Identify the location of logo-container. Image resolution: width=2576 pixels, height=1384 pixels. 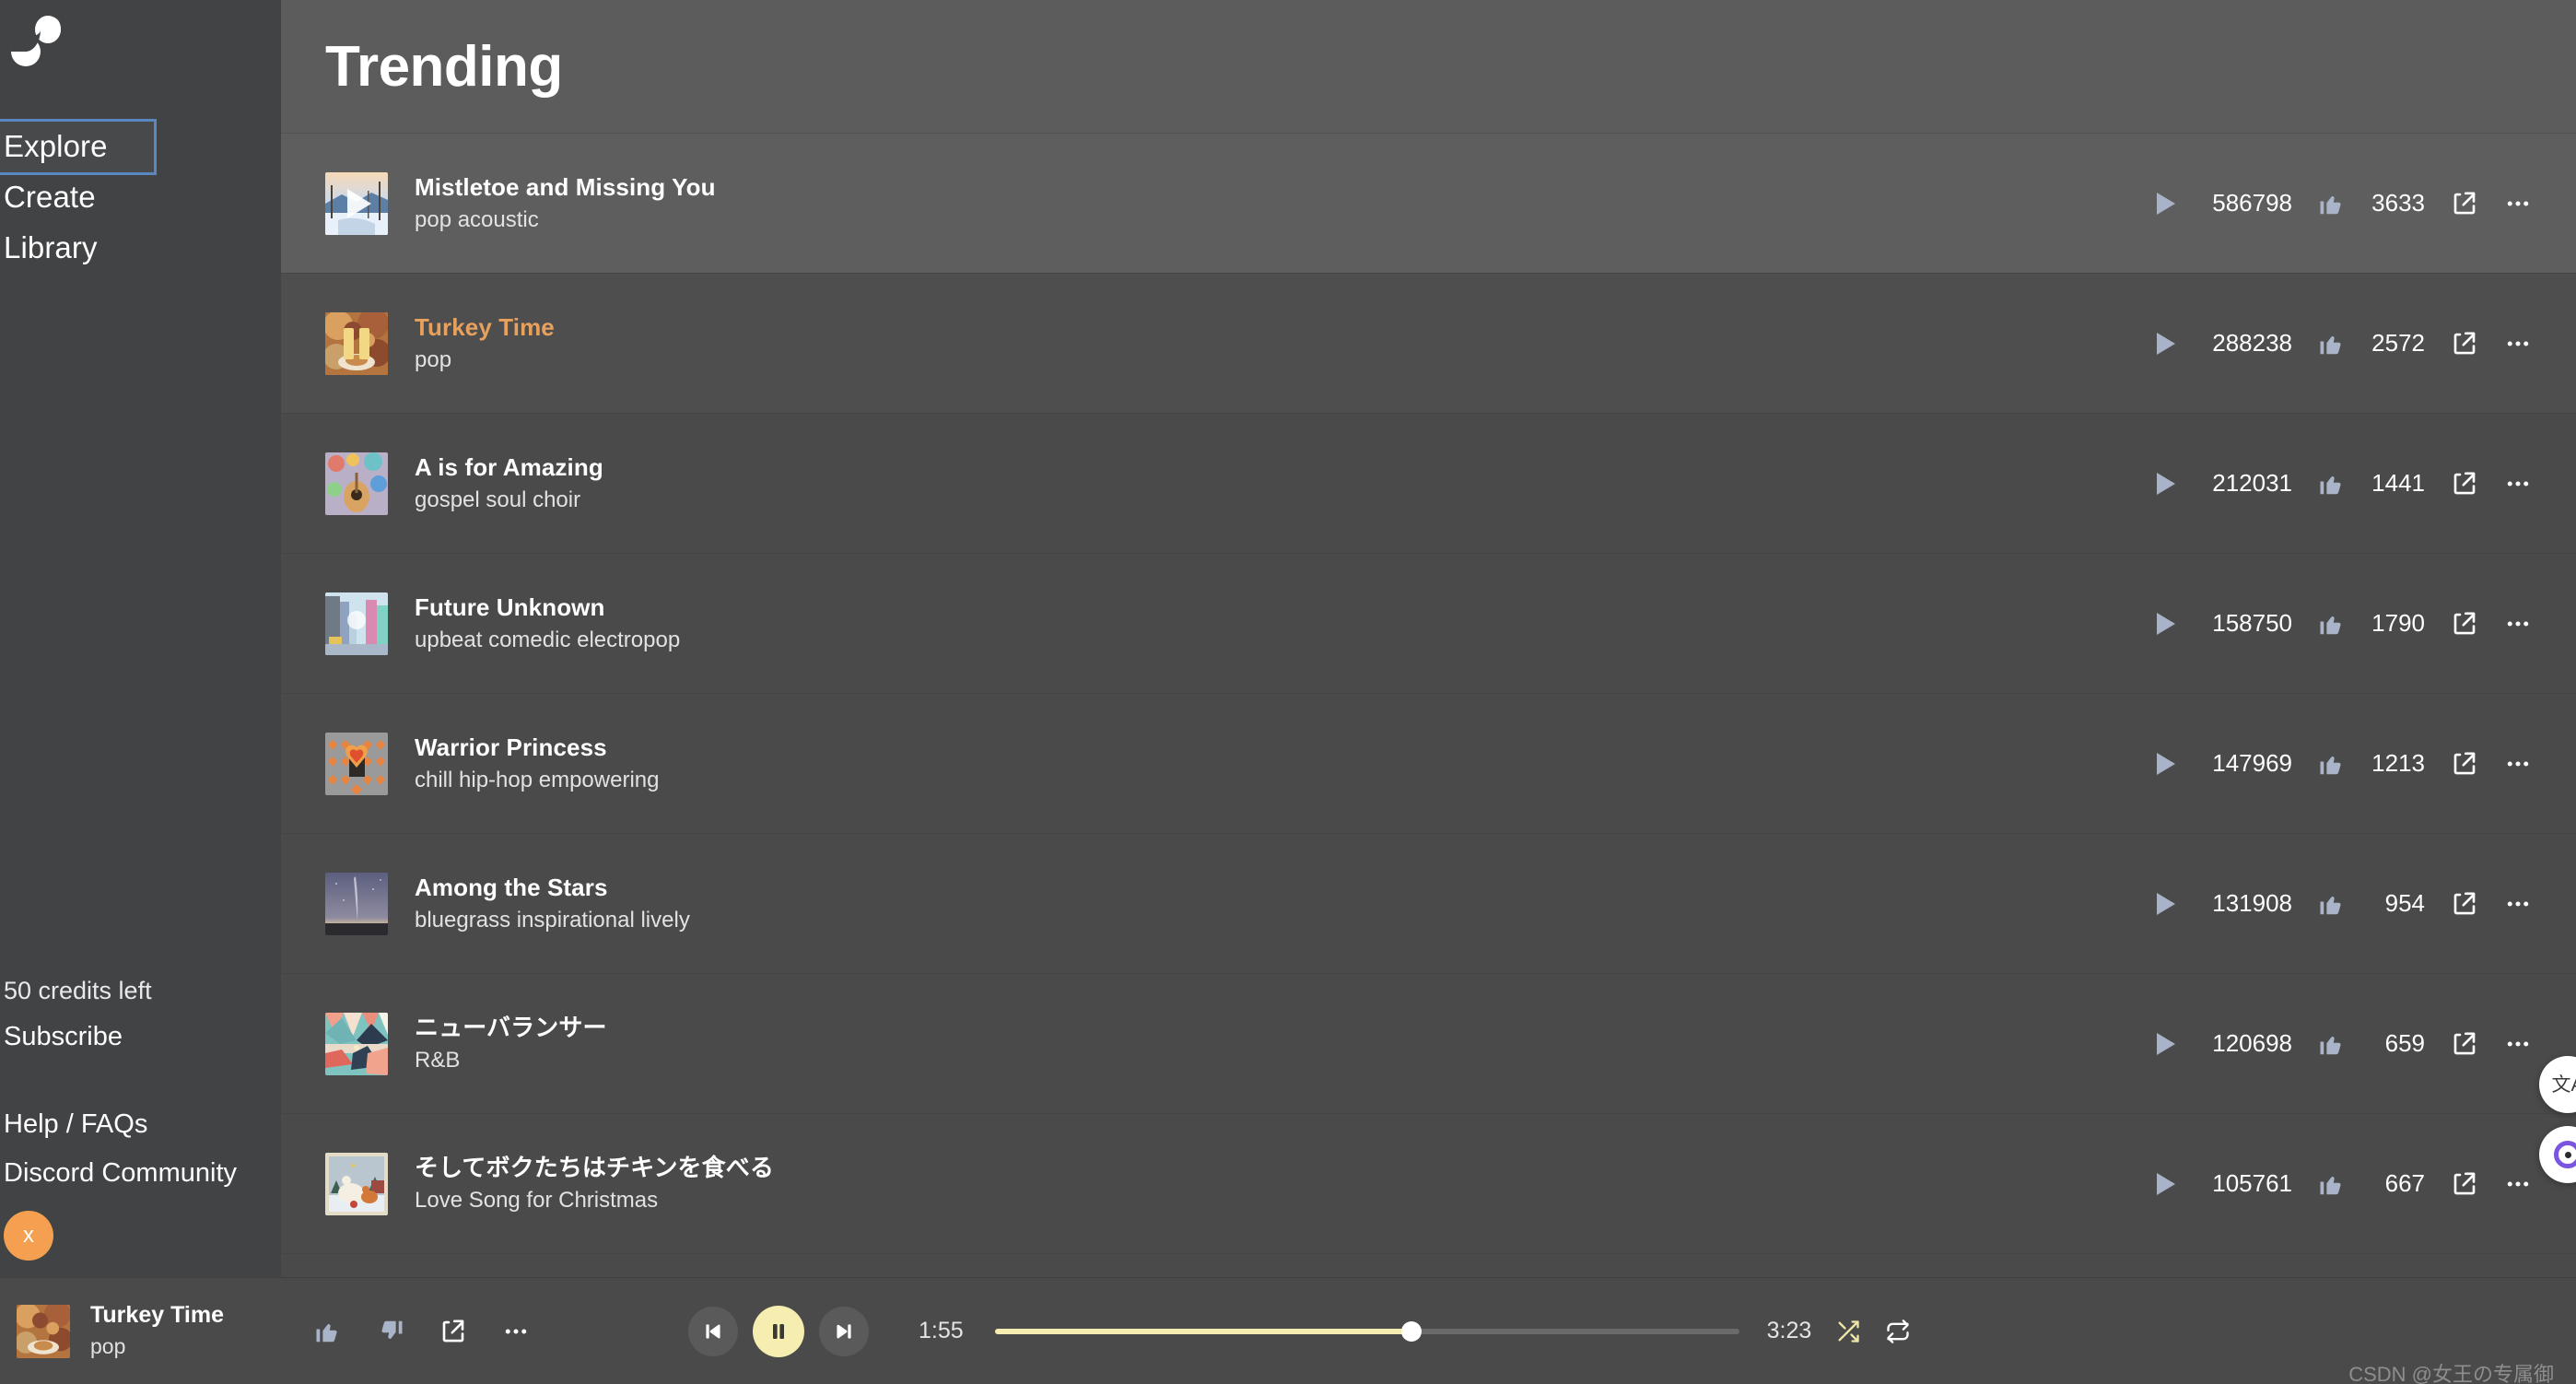
(140, 57).